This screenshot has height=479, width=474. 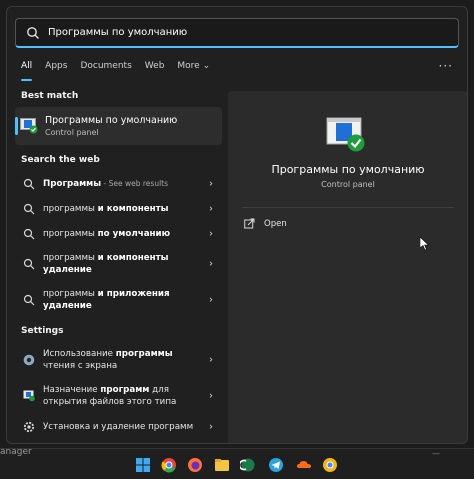 I want to click on section-settings: Settings, so click(x=42, y=331).